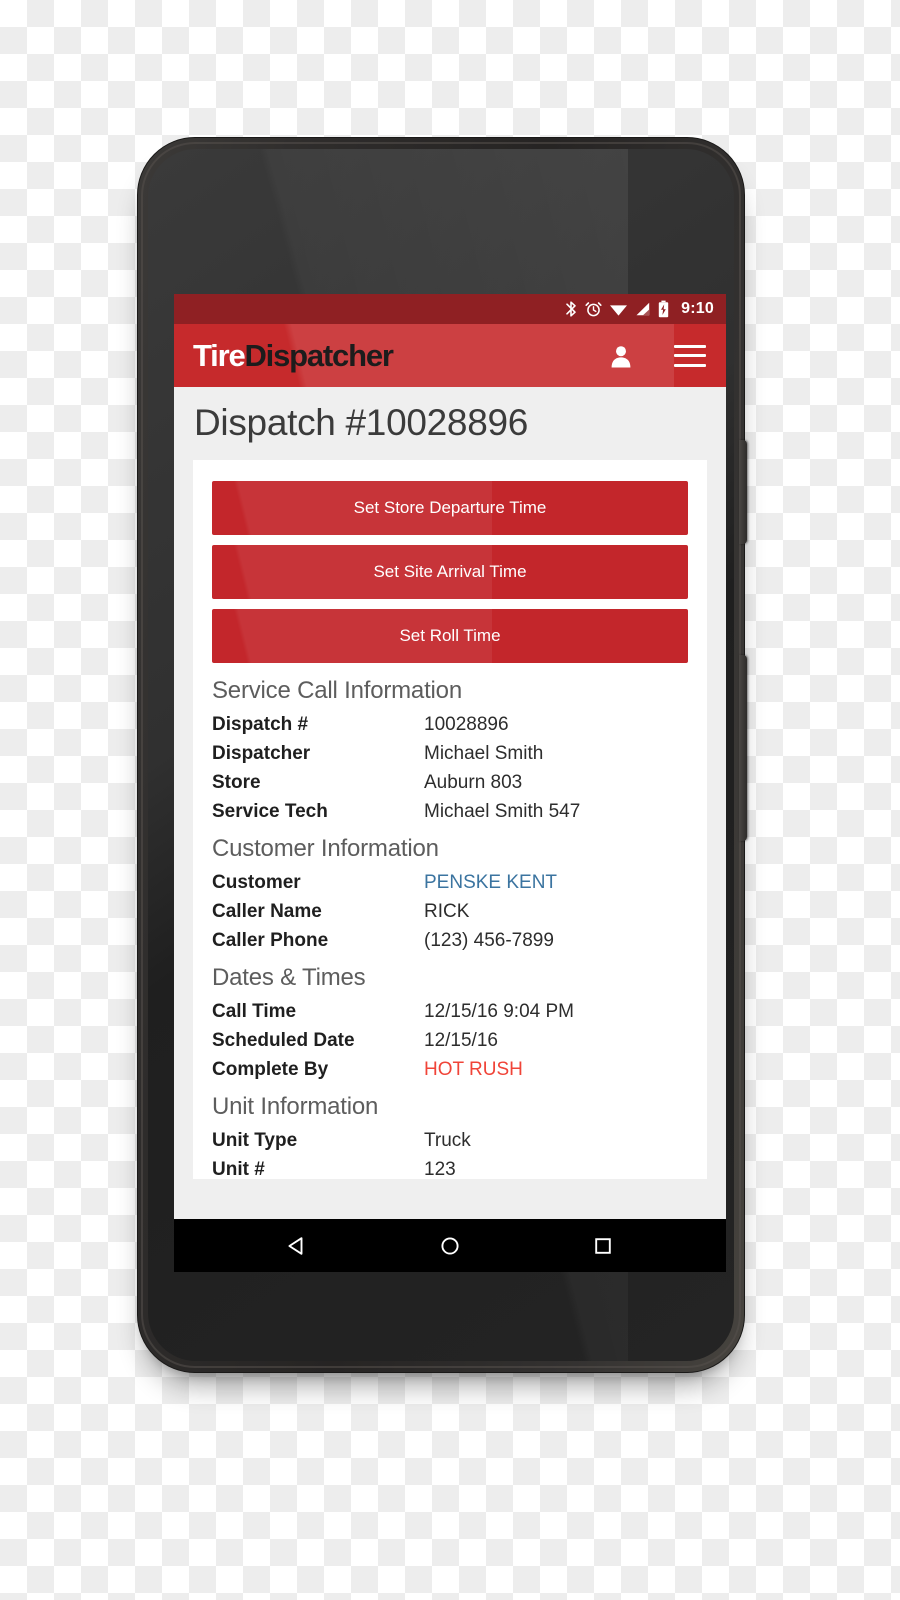  I want to click on detail-value: Auburn 803, so click(473, 782).